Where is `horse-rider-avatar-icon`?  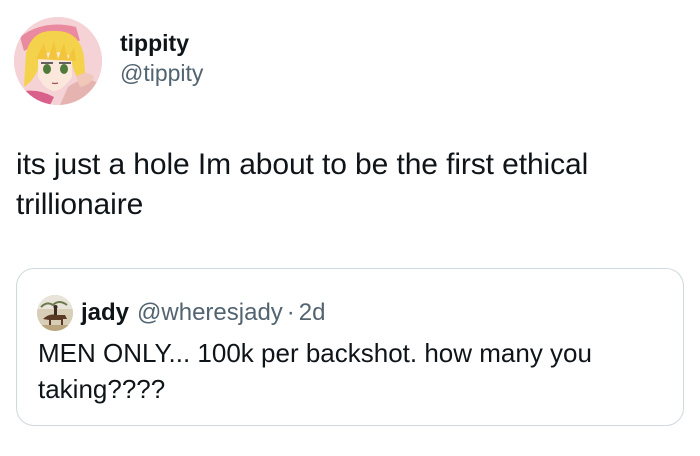 horse-rider-avatar-icon is located at coordinates (55, 313).